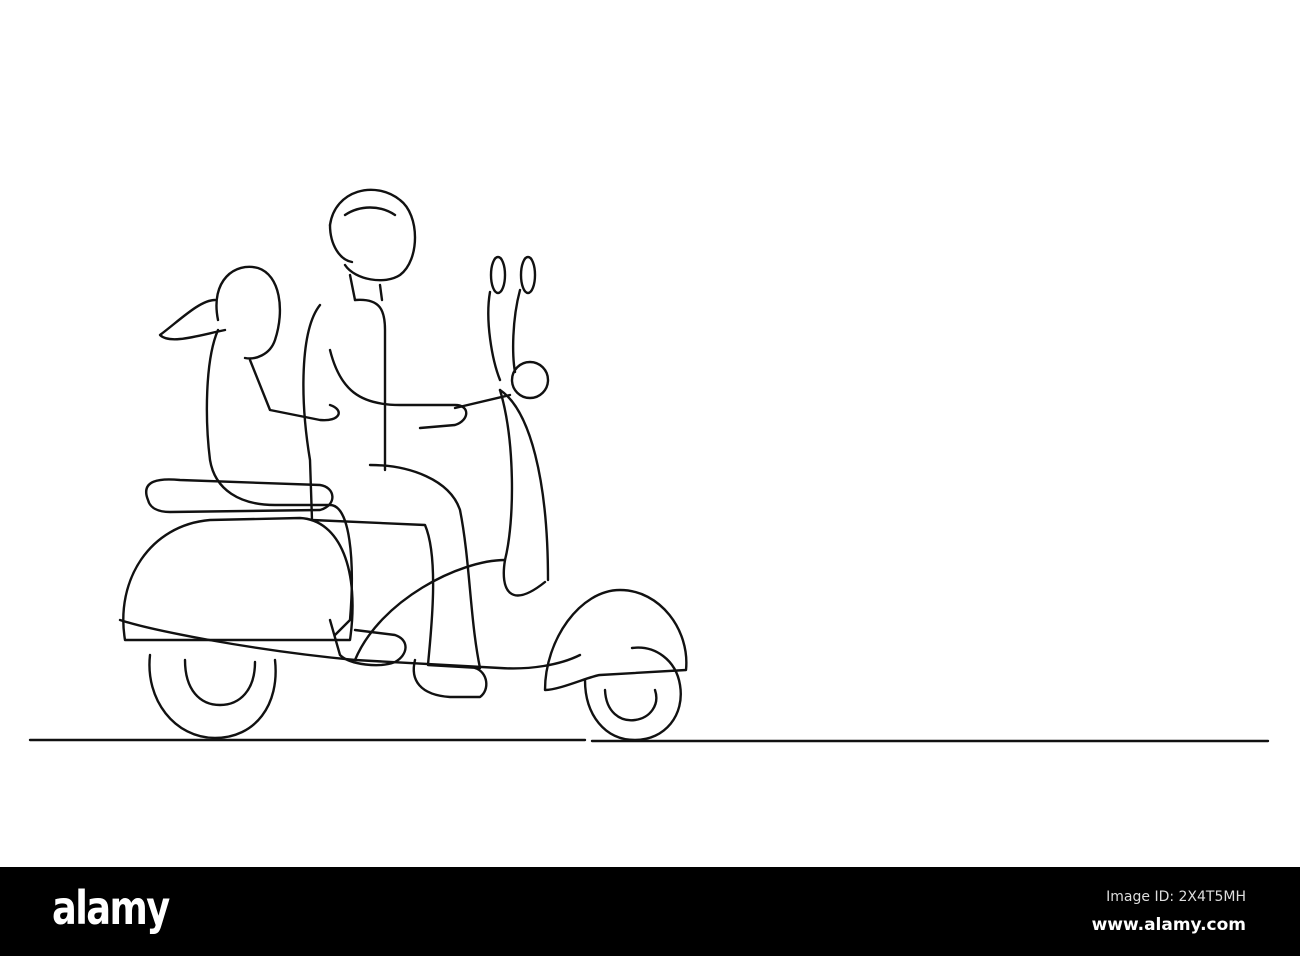 This screenshot has width=1300, height=956. I want to click on woman-figure, so click(282, 466).